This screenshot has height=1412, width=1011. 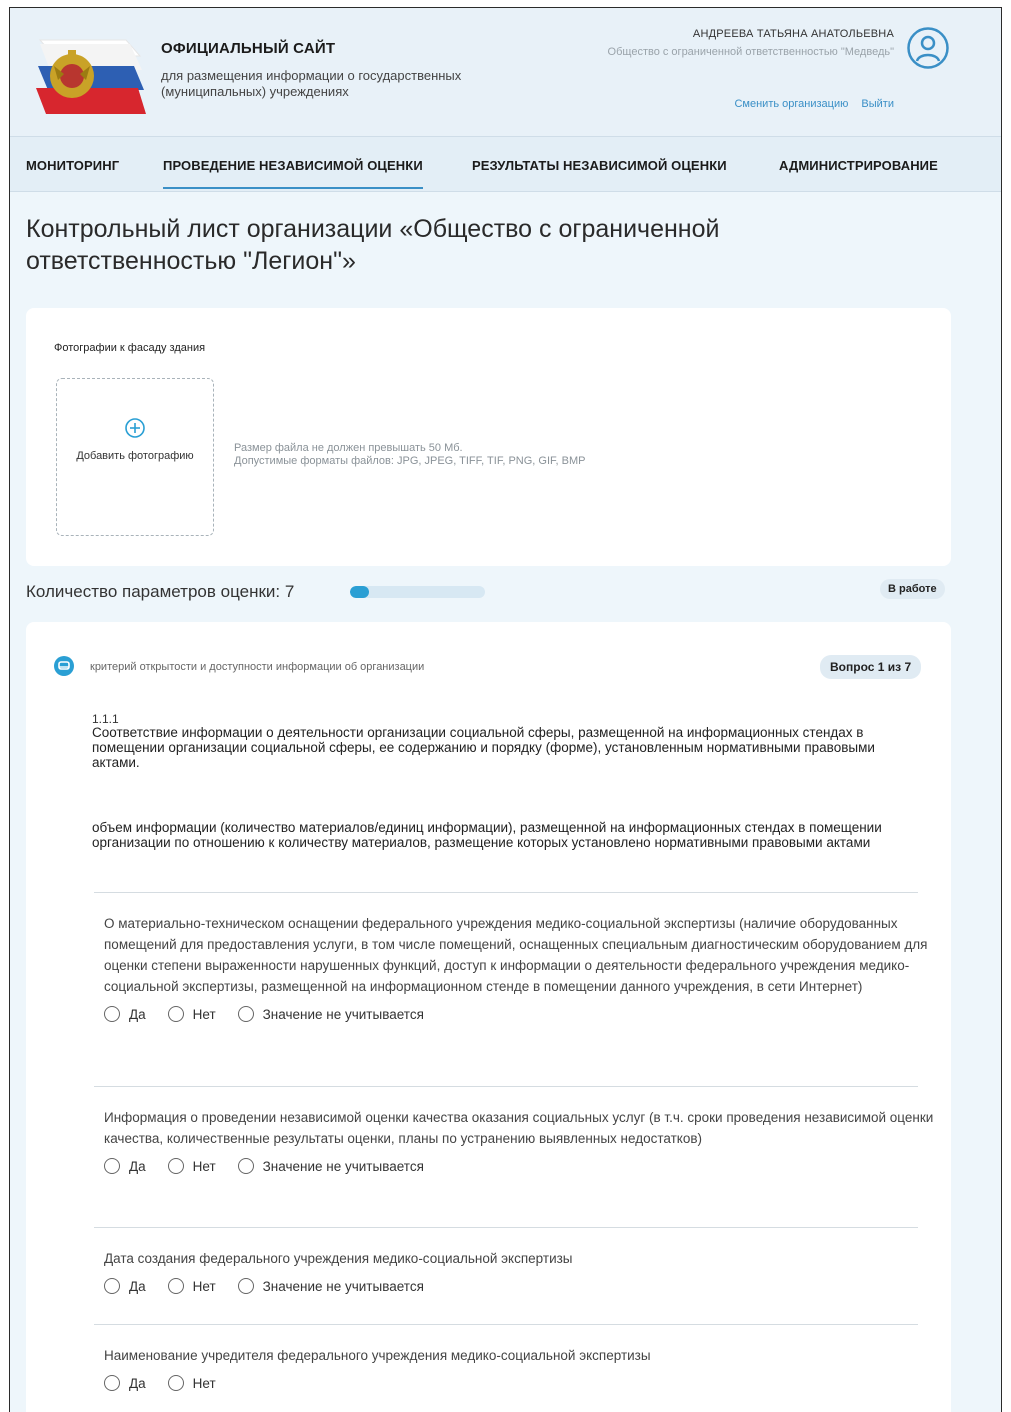 I want to click on nav-item-monitoring: МОНИТОРИНГ, so click(x=72, y=165).